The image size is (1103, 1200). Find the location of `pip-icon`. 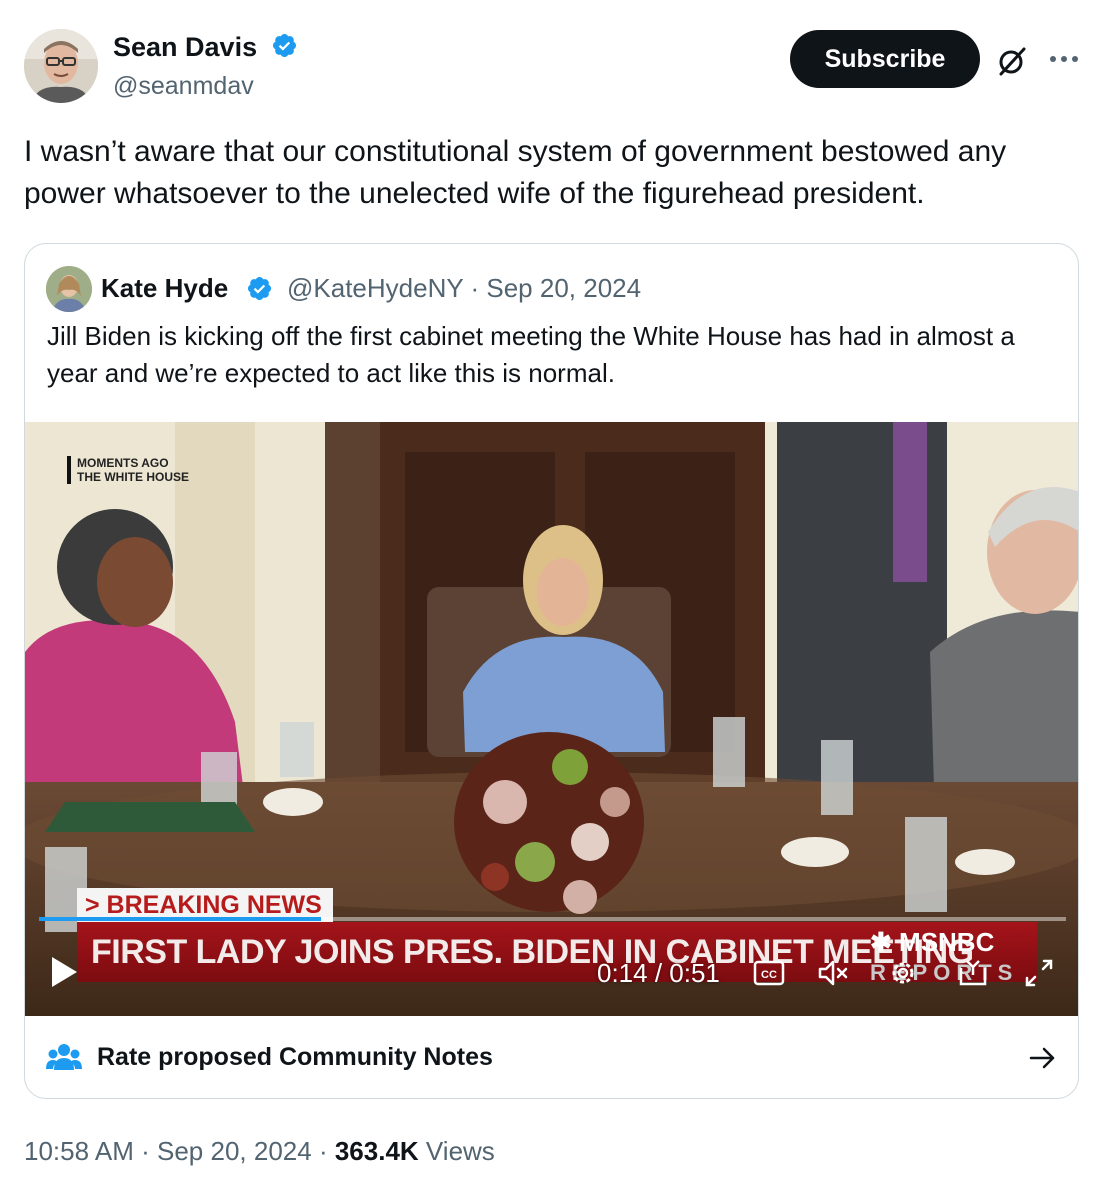

pip-icon is located at coordinates (973, 973).